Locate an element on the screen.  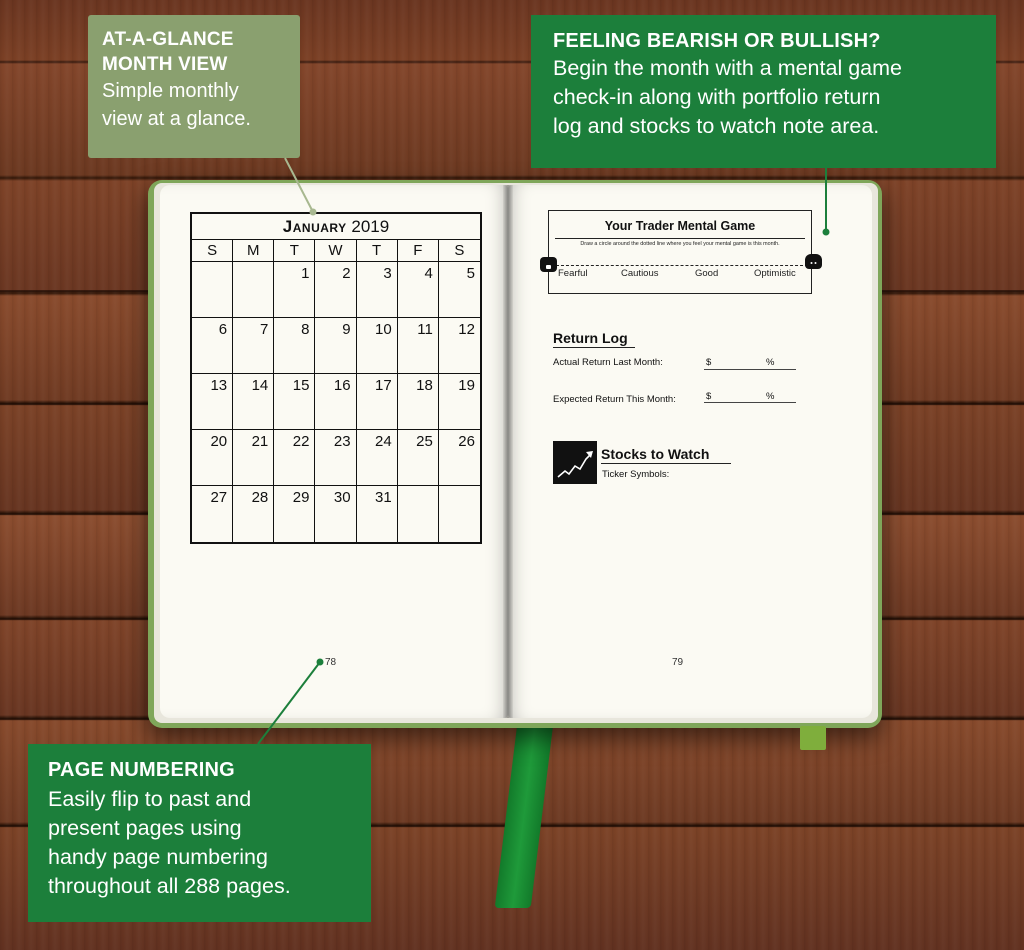
calendar-day-cell: 21 is located at coordinates (254, 458).